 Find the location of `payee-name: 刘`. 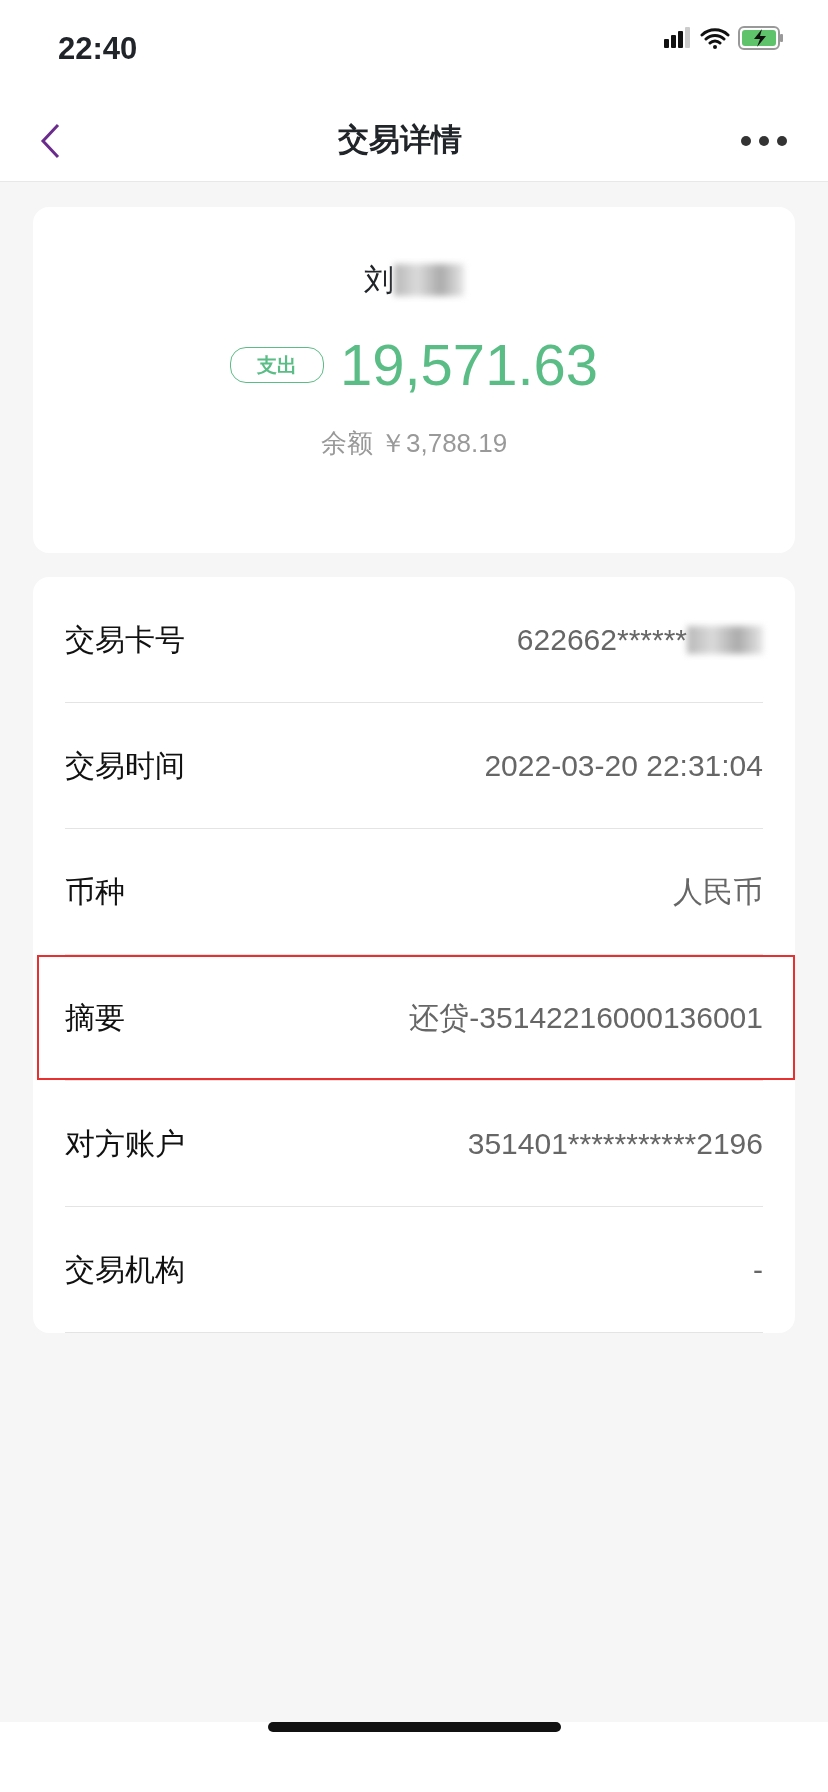

payee-name: 刘 is located at coordinates (379, 280).